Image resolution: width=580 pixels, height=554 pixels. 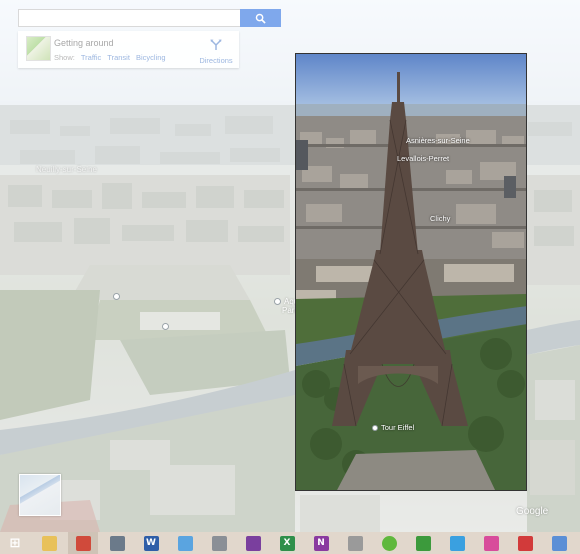 I want to click on map-label-neuilly: Neuilly-sur-Seine, so click(x=66, y=169).